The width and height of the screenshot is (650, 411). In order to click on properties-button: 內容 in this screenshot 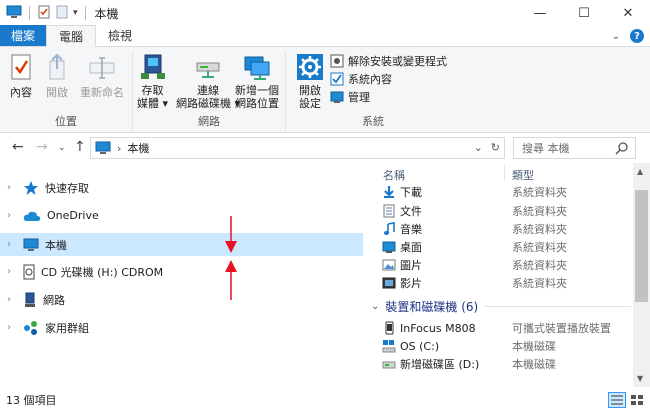, I will do `click(21, 76)`.